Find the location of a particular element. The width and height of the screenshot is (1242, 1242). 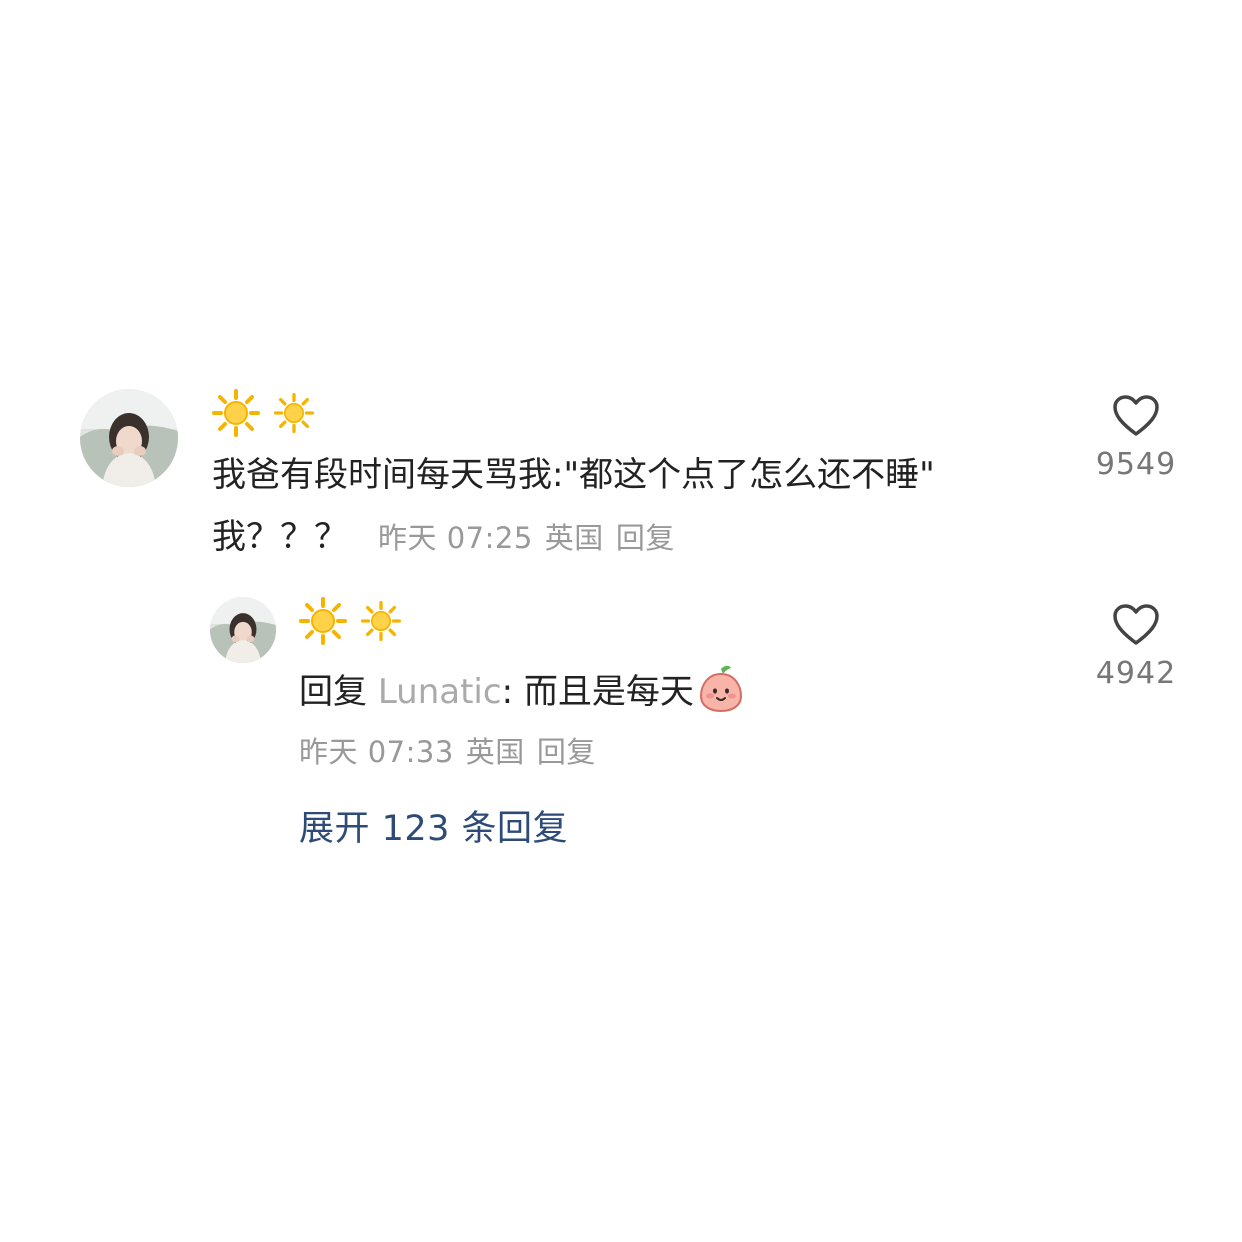

reply-button: 回复 is located at coordinates (645, 538).